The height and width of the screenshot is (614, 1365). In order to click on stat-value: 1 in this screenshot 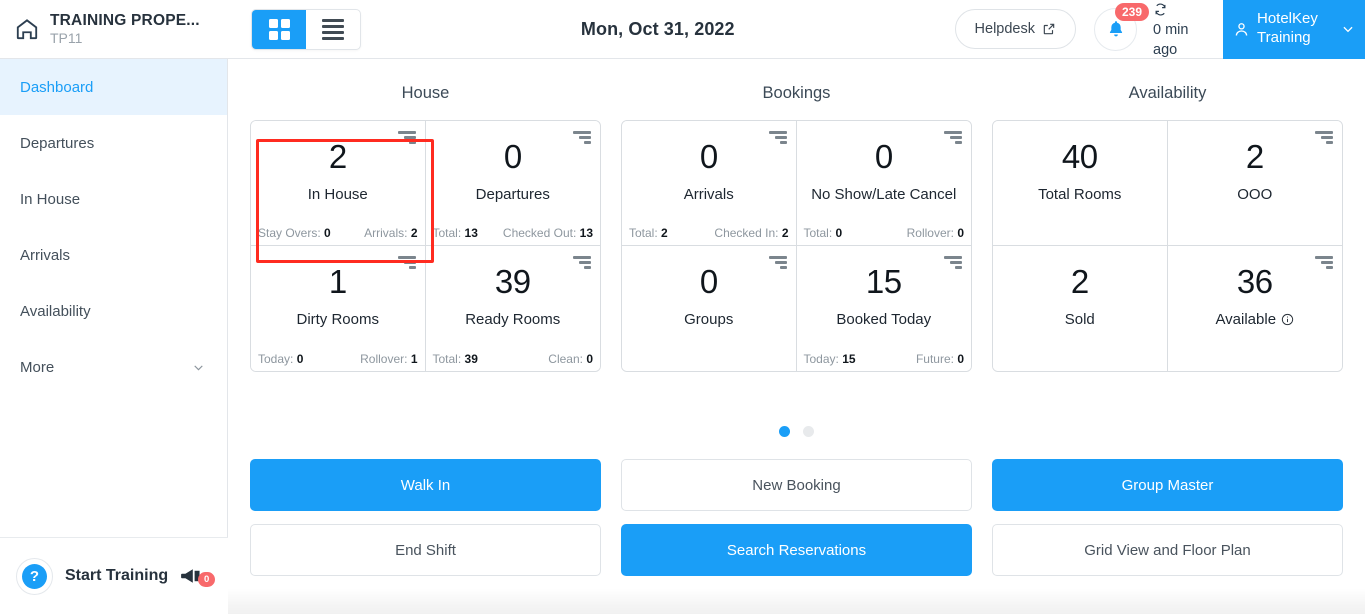, I will do `click(337, 281)`.